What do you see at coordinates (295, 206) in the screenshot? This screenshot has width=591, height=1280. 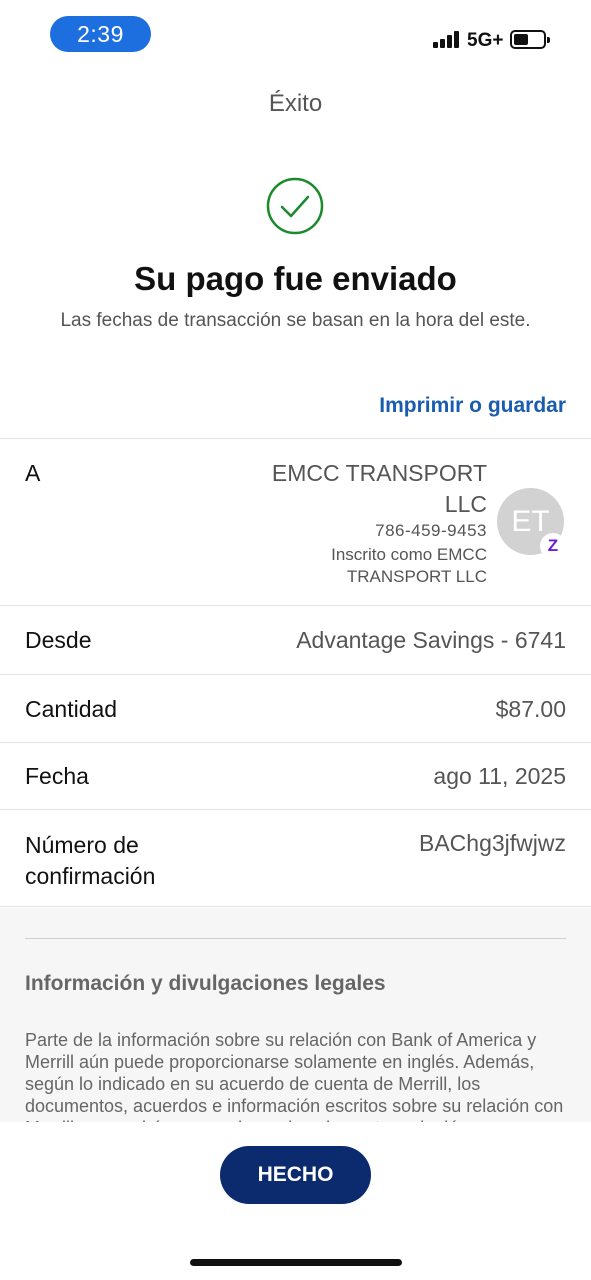 I see `checkmark-circle-icon` at bounding box center [295, 206].